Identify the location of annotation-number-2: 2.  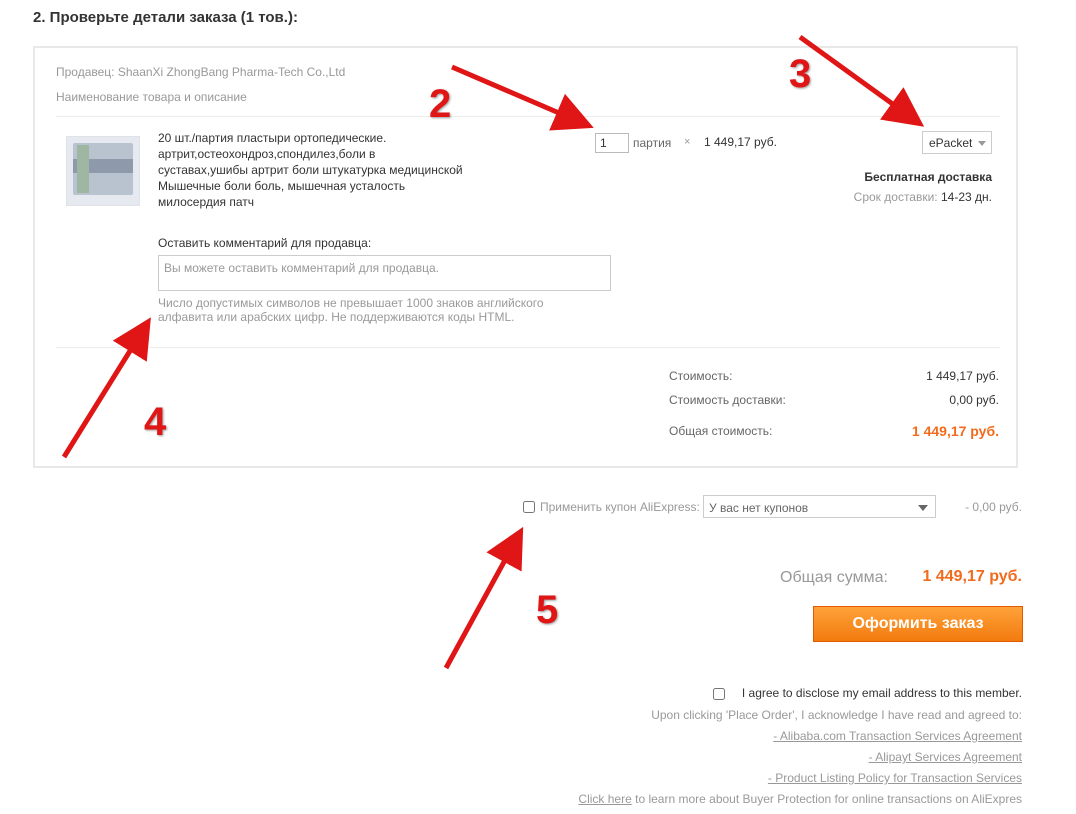
(440, 104).